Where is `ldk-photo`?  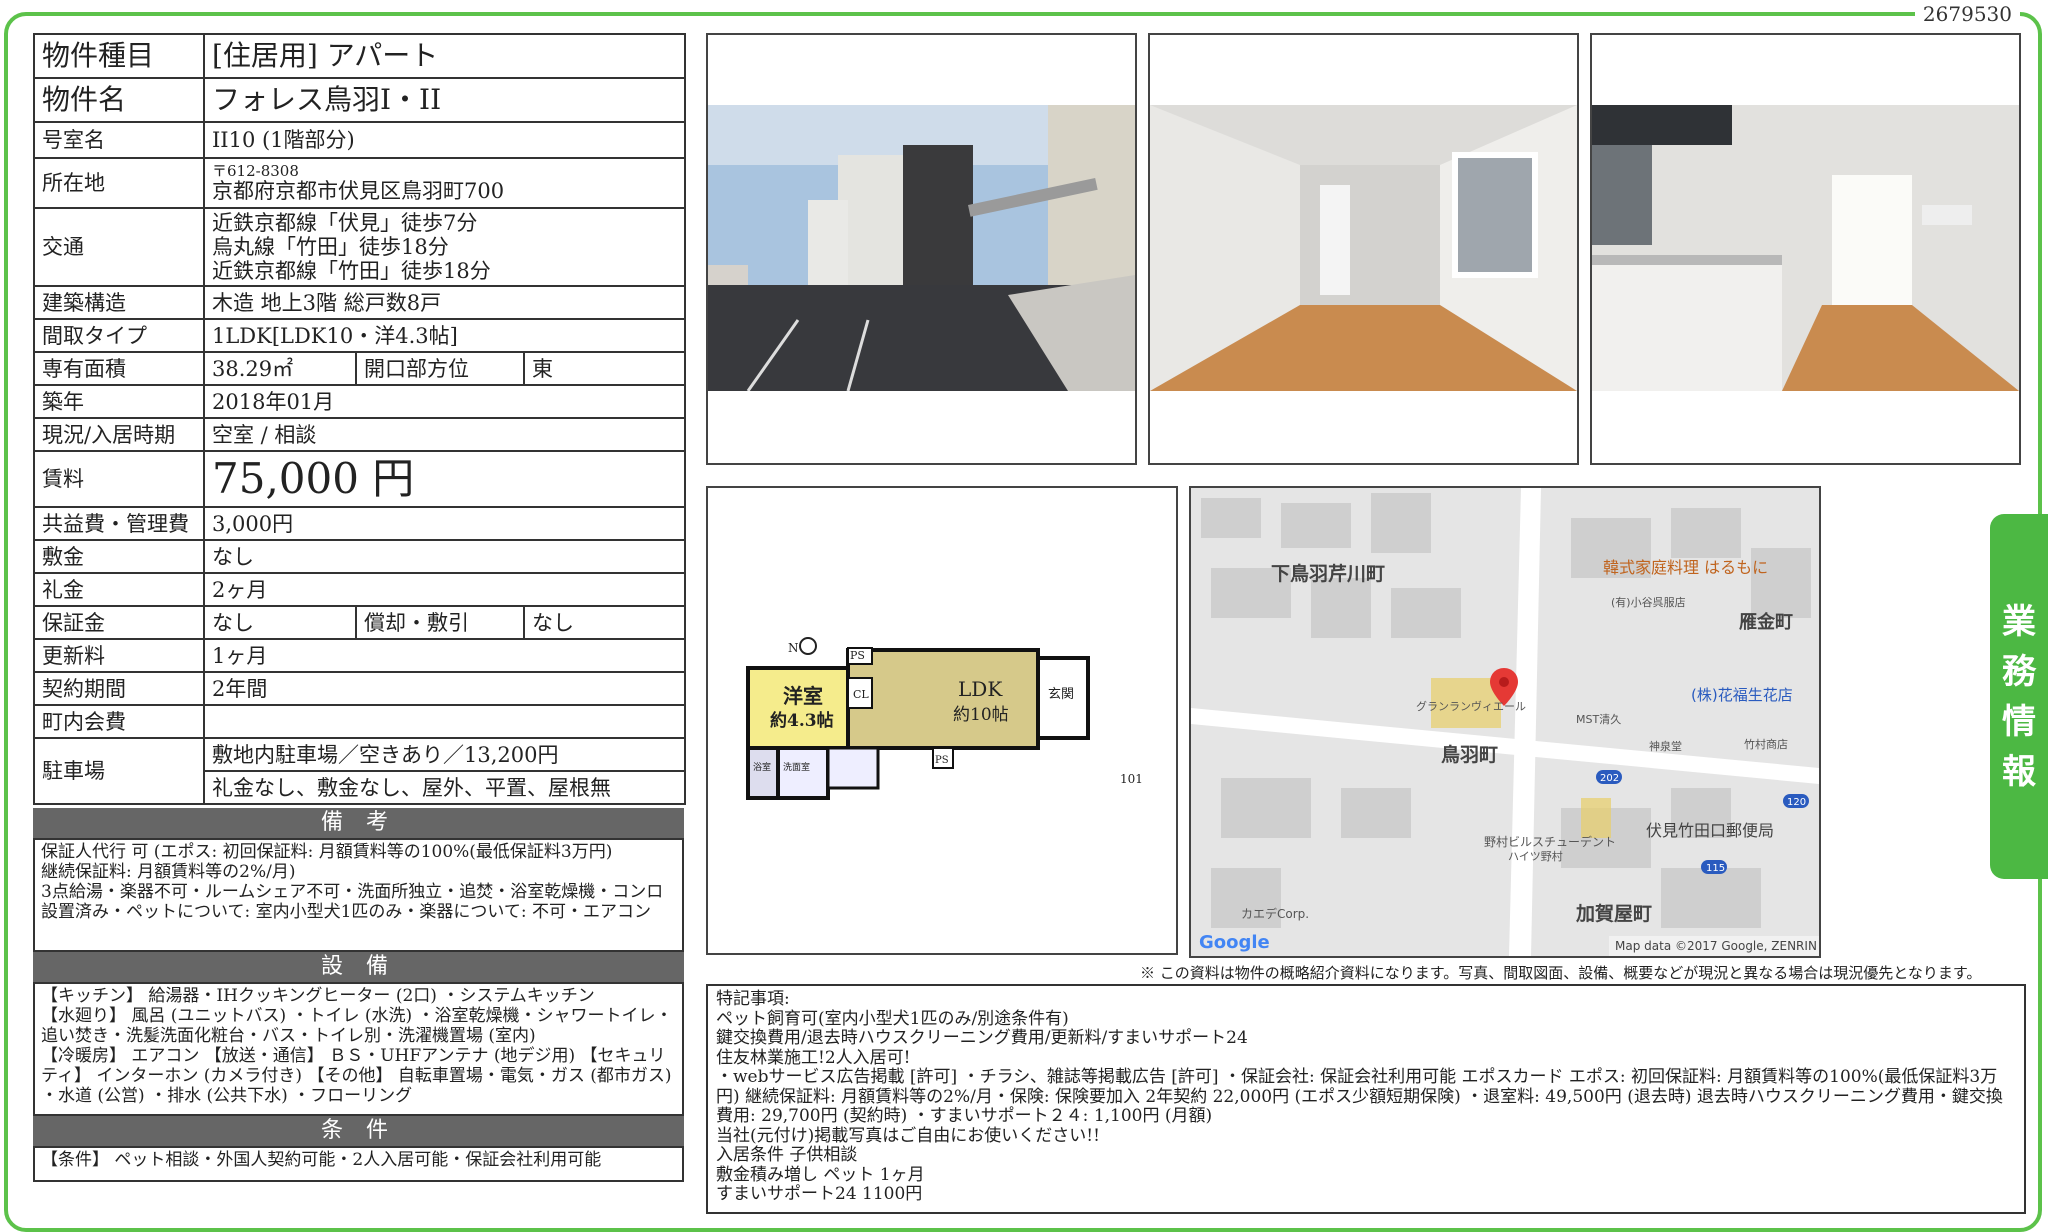 ldk-photo is located at coordinates (1363, 249).